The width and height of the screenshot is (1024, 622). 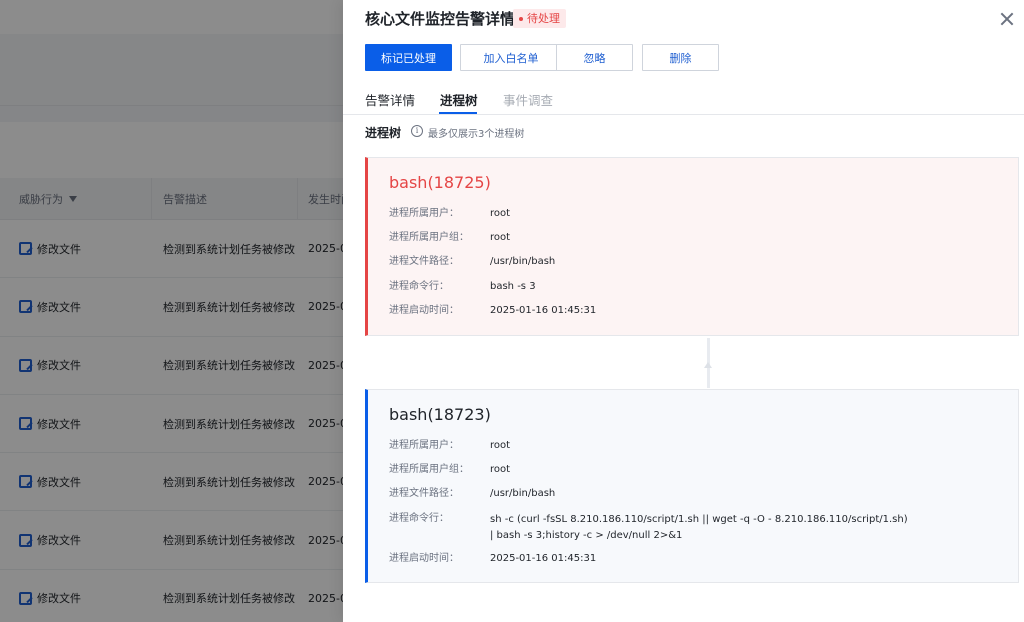 I want to click on tab-event-investigation: 事件调查, so click(x=528, y=101).